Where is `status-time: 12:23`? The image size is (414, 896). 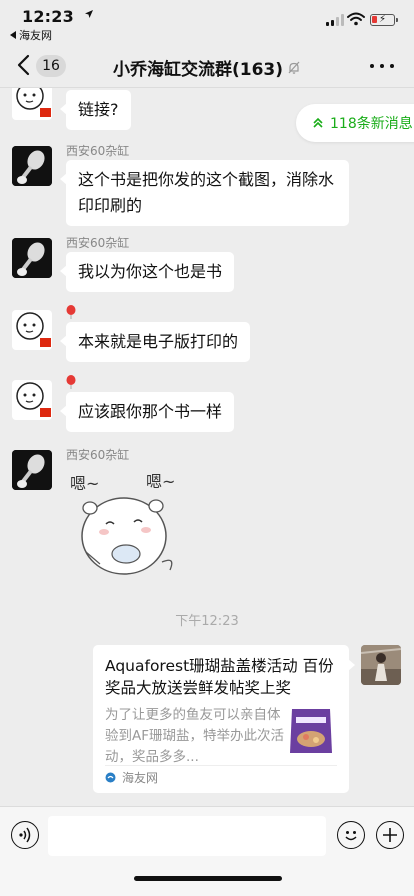 status-time: 12:23 is located at coordinates (48, 16).